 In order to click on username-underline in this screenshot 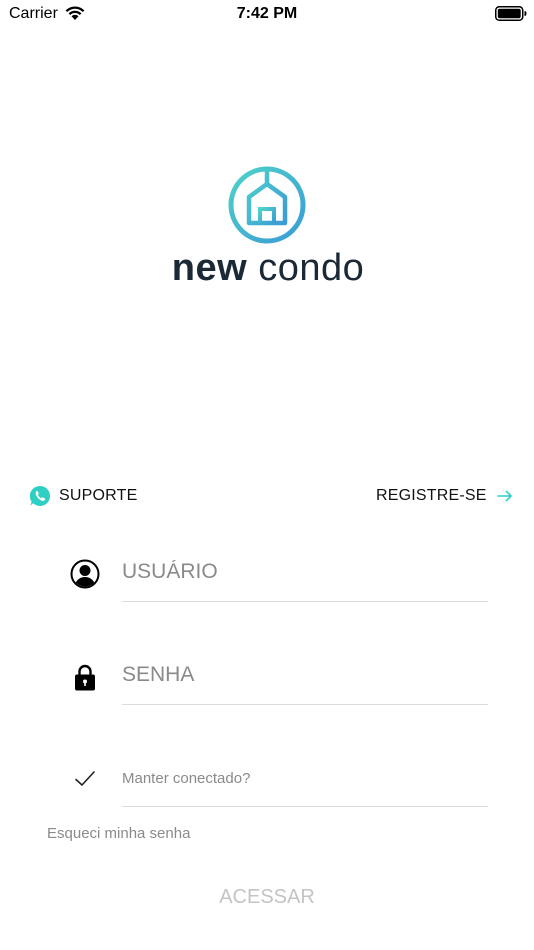, I will do `click(305, 601)`.